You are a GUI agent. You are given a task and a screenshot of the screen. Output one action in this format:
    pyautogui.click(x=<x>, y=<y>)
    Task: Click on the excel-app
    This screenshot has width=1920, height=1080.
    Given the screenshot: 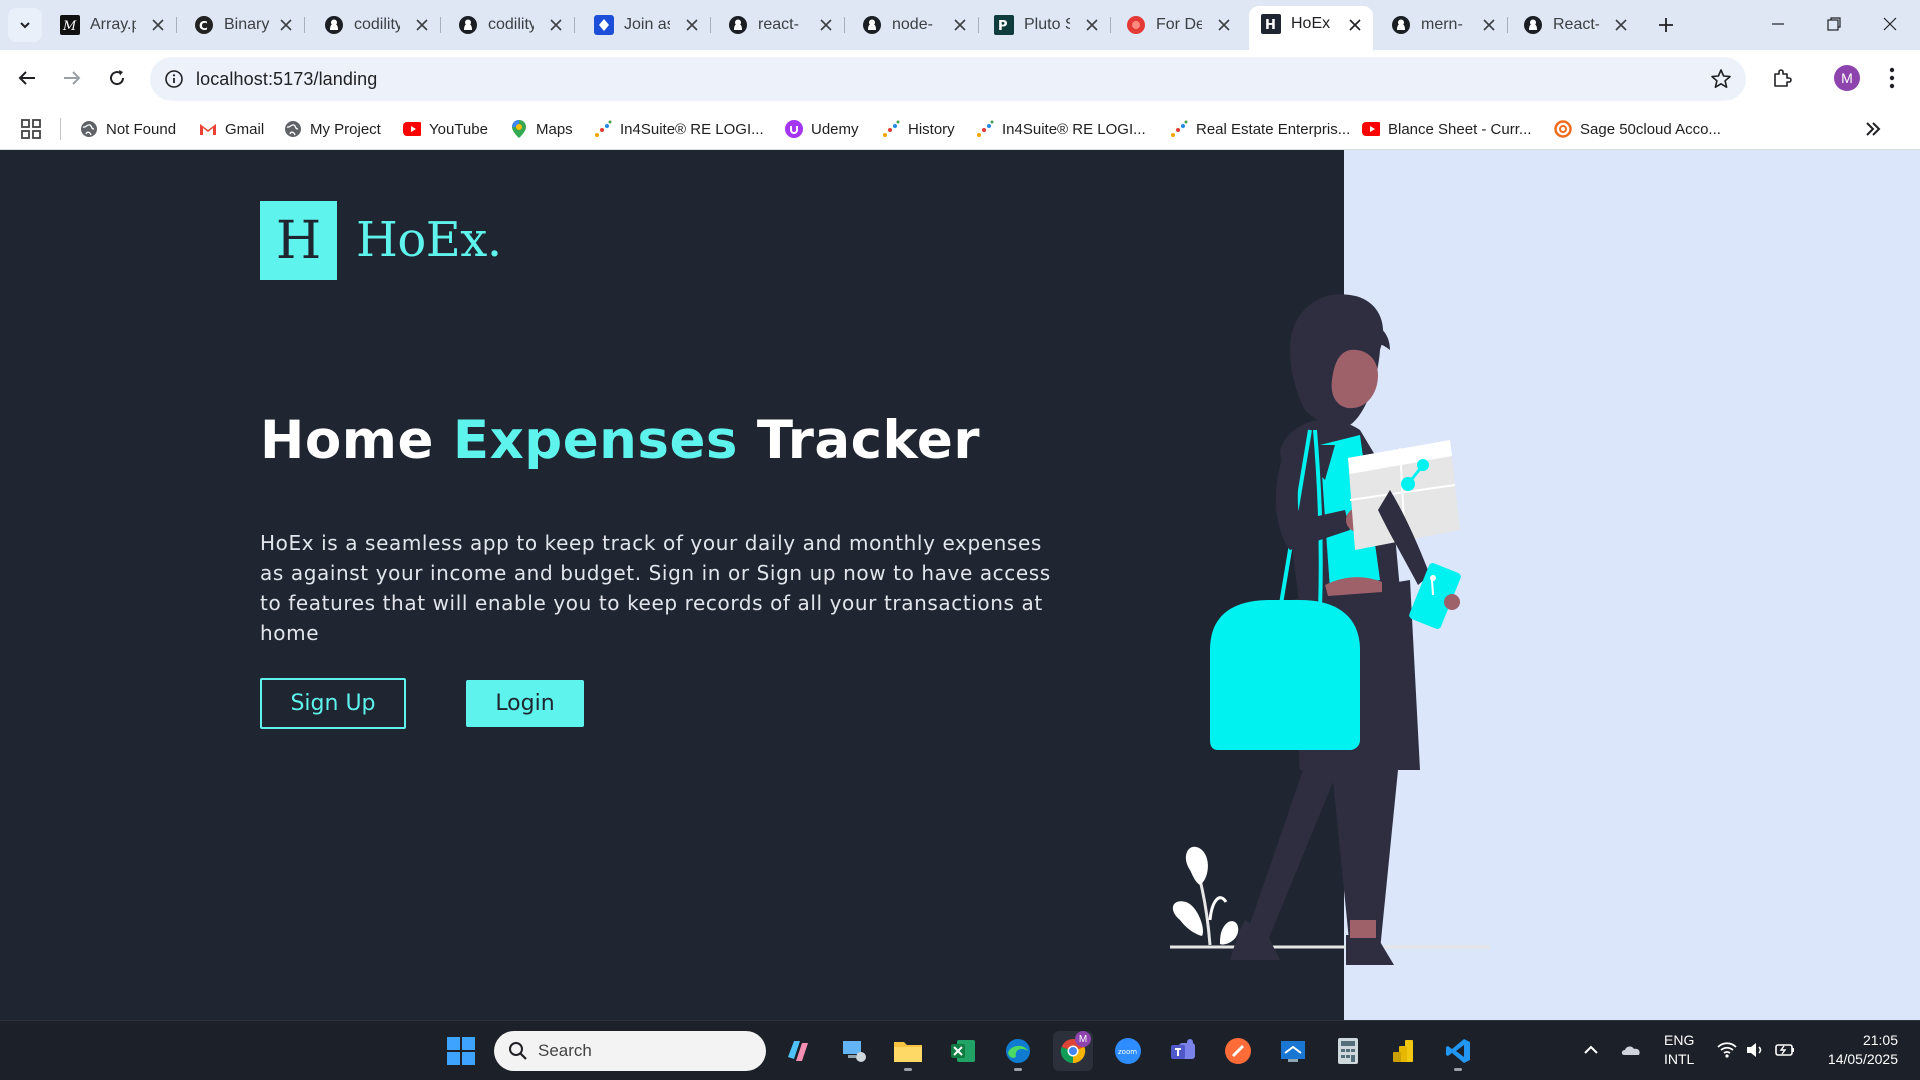 What is the action you would take?
    pyautogui.click(x=963, y=1051)
    